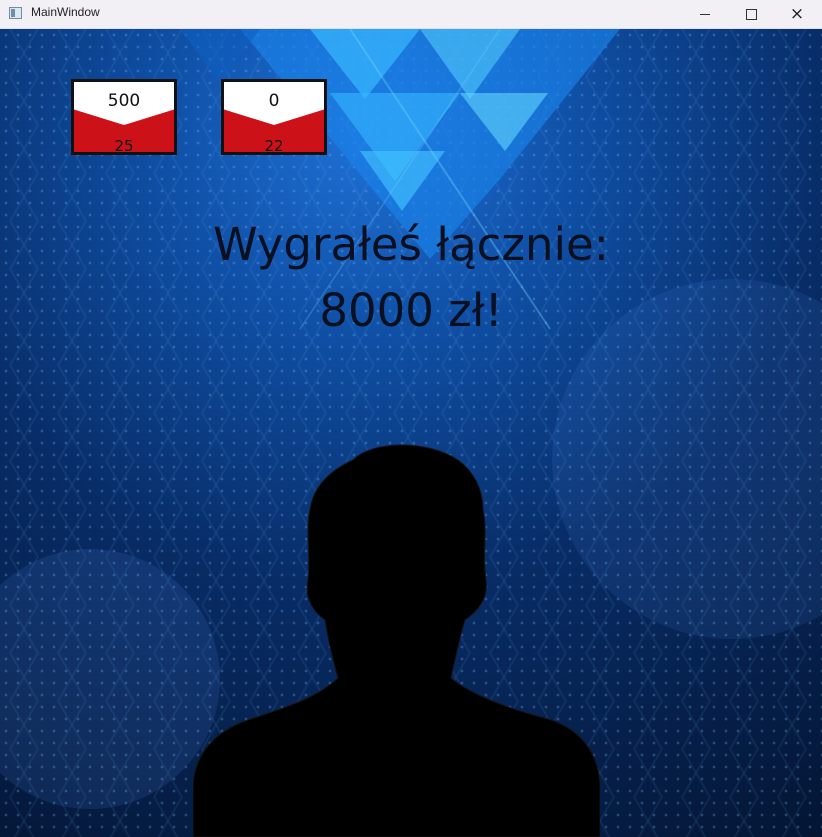 The height and width of the screenshot is (837, 822). What do you see at coordinates (411, 14) in the screenshot?
I see `title-bar: MainWindow ×` at bounding box center [411, 14].